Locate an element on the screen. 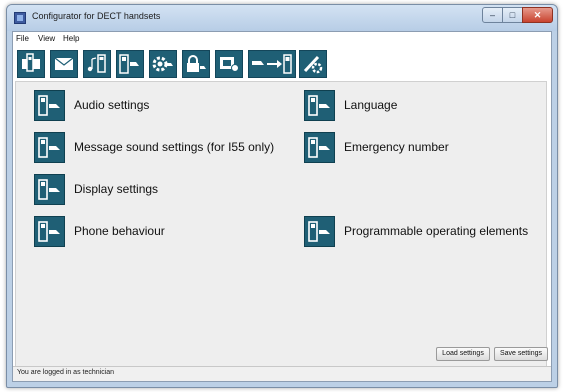 This screenshot has height=392, width=567. setting-label: Display settings is located at coordinates (116, 189).